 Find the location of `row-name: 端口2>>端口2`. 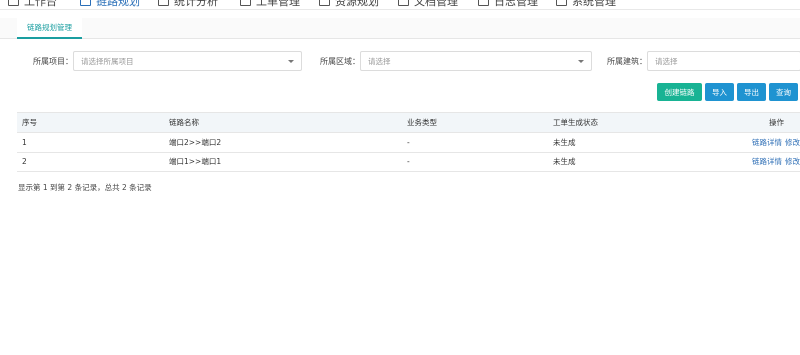

row-name: 端口2>>端口2 is located at coordinates (195, 142).